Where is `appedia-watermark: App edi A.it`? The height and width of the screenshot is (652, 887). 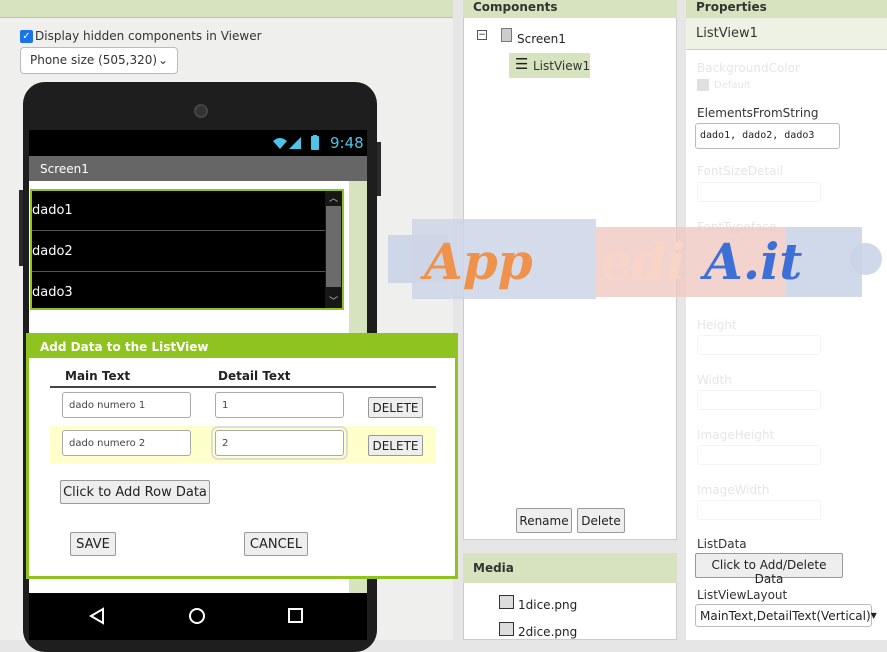
appedia-watermark: App edi A.it is located at coordinates (636, 259).